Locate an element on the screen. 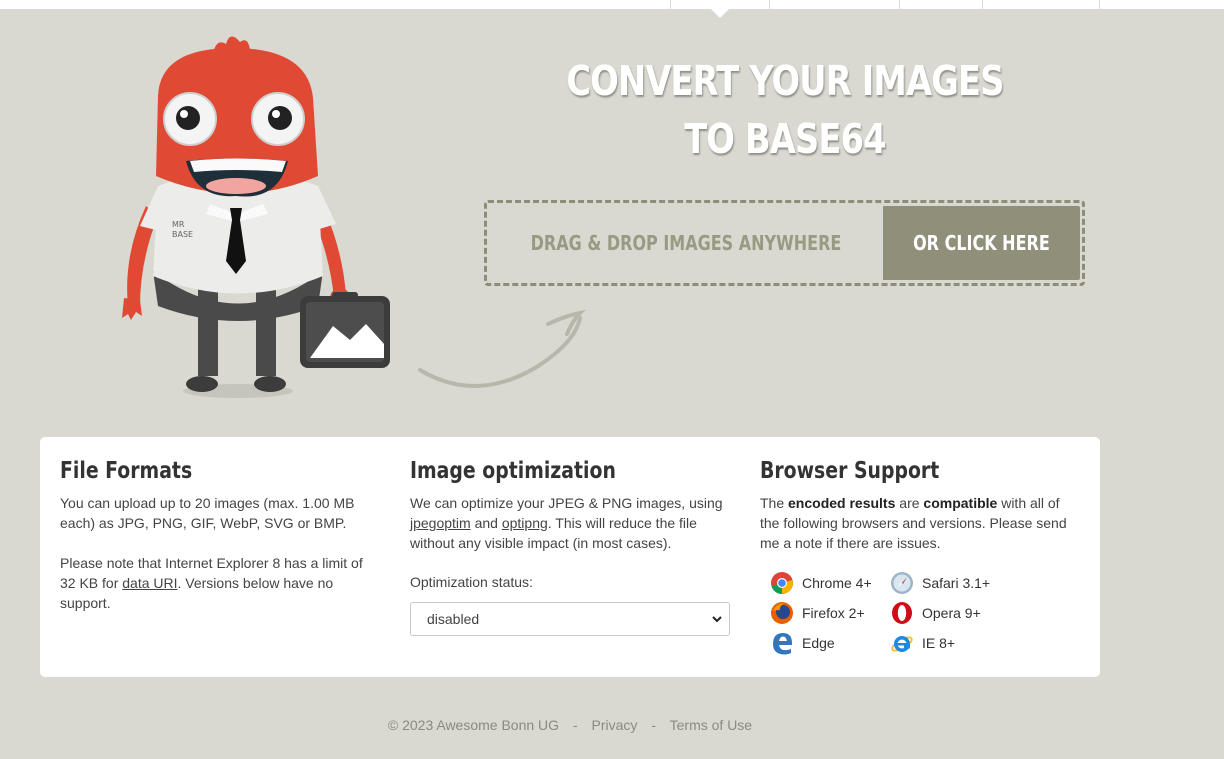  upload-click-button: OR CLICK HERE is located at coordinates (981, 243).